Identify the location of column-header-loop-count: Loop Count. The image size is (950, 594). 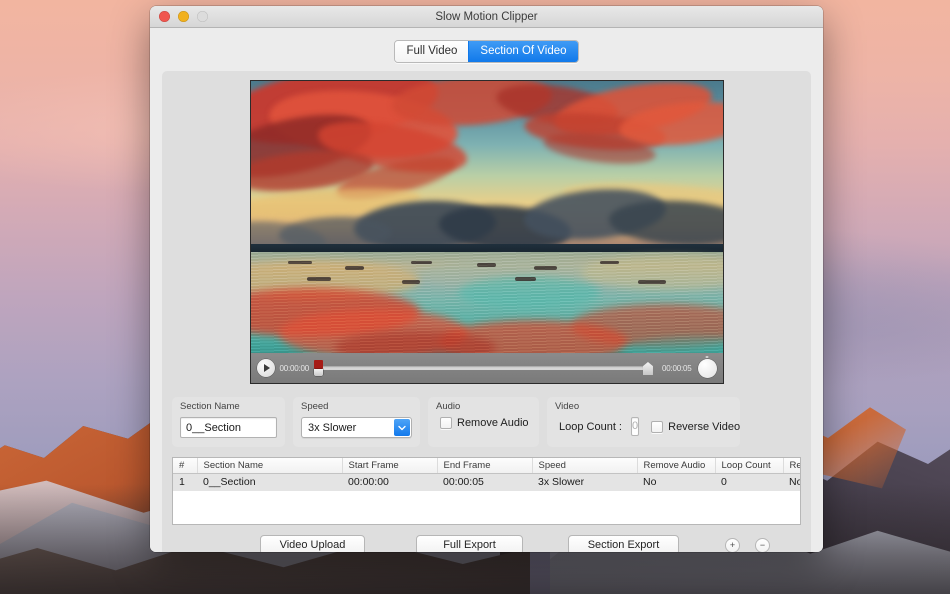
(749, 466).